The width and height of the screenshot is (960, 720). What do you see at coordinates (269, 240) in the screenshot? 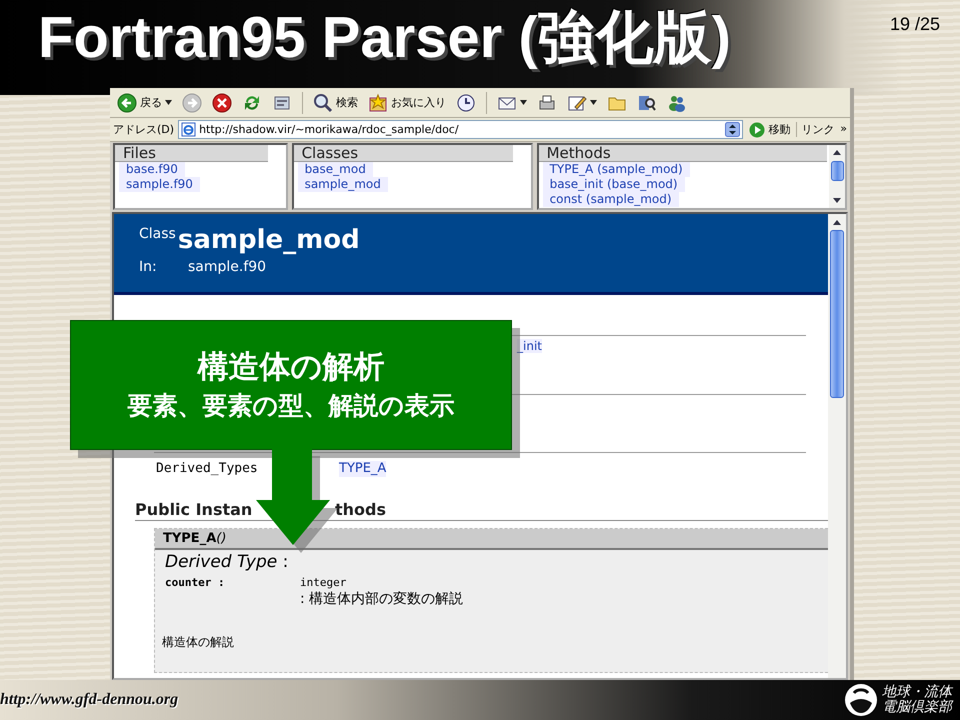
I see `class-name: sample_mod` at bounding box center [269, 240].